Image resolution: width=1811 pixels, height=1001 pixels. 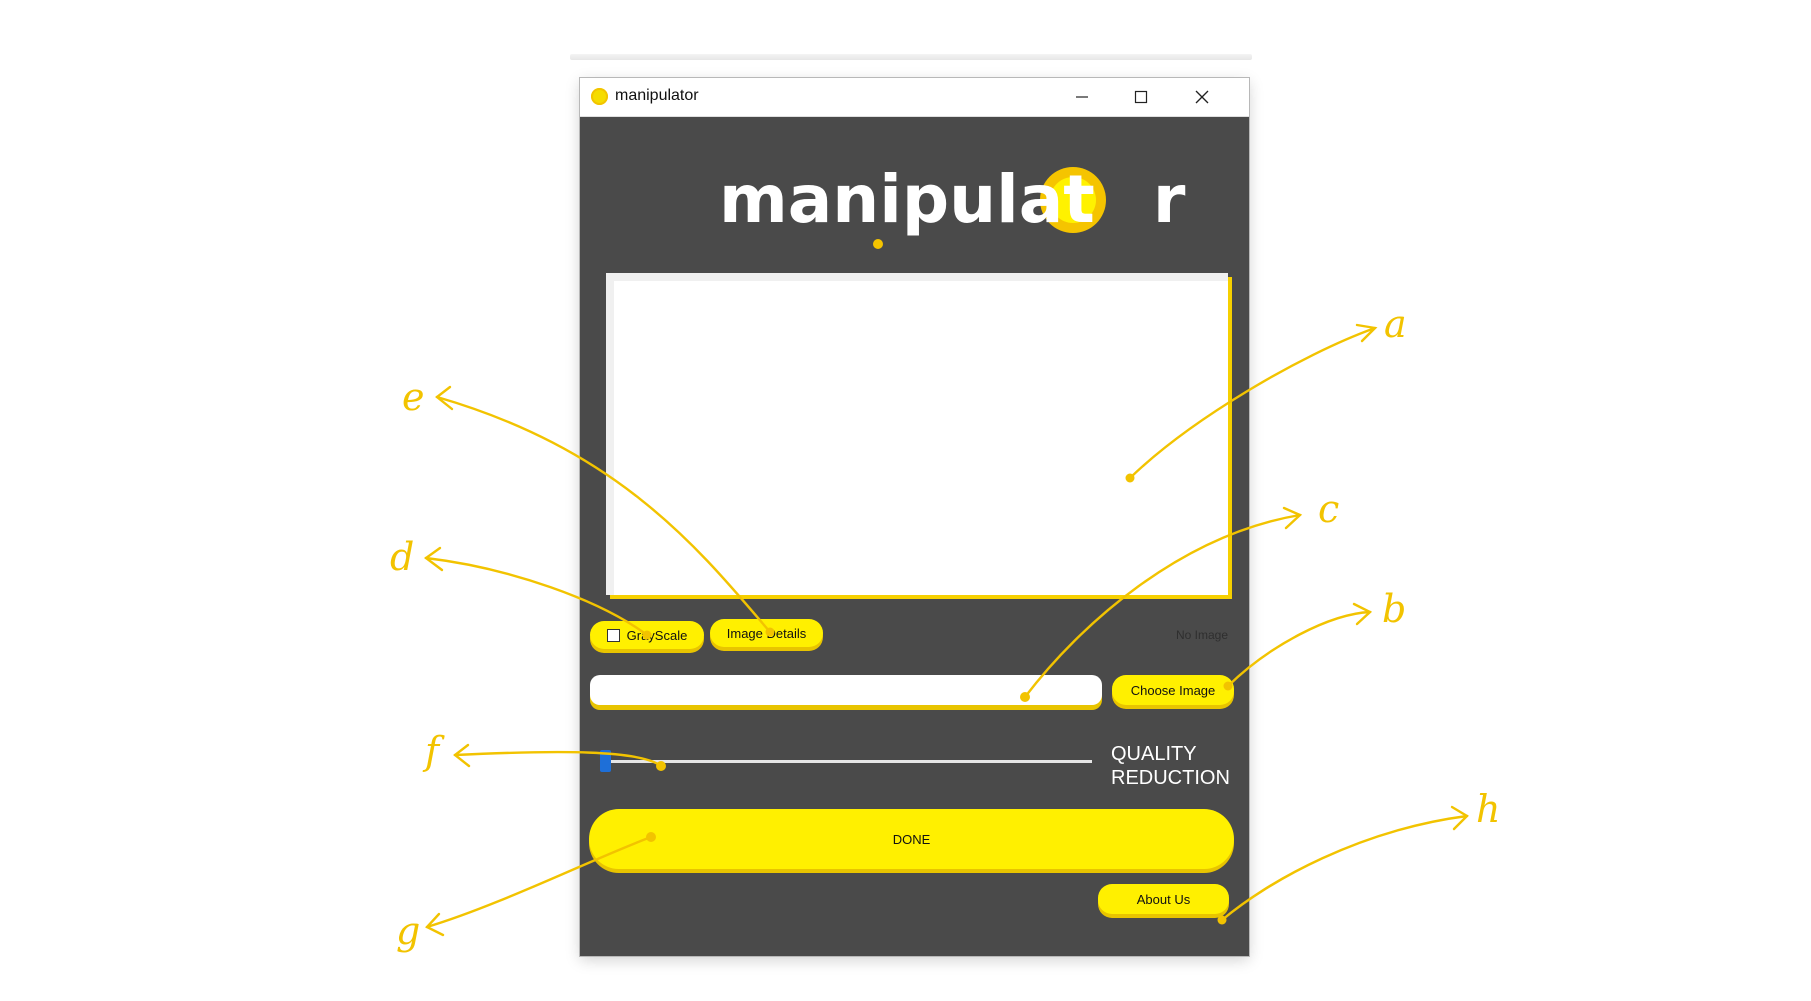 What do you see at coordinates (433, 559) in the screenshot?
I see `annotation-arrowhead-d` at bounding box center [433, 559].